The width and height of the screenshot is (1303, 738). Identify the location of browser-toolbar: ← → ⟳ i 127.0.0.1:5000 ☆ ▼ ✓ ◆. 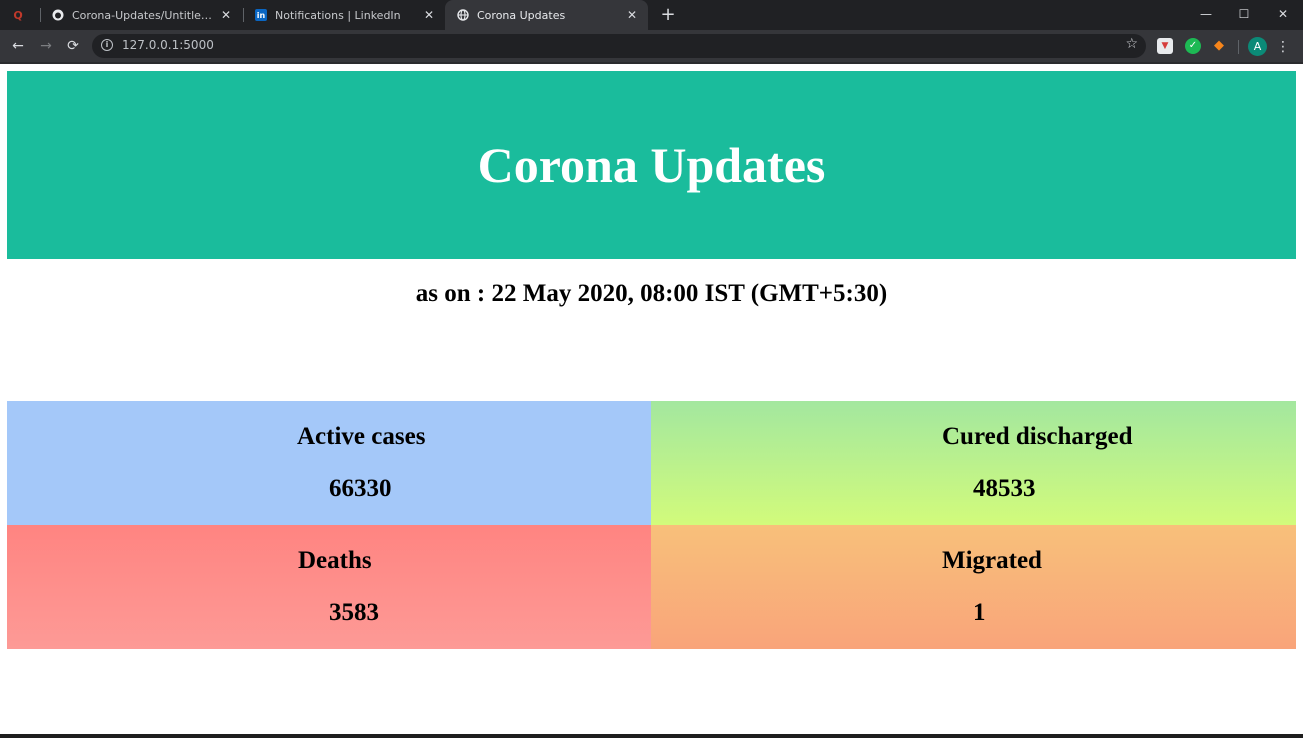
(651, 46).